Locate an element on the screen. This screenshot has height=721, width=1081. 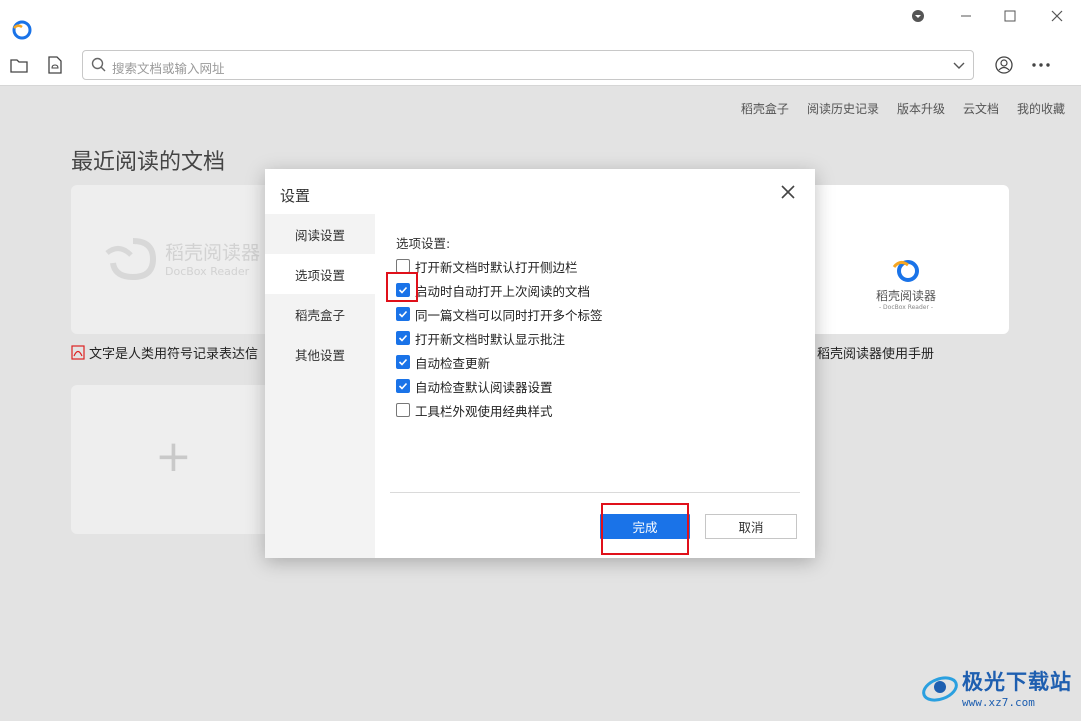
account-dropdown-icon is located at coordinates (918, 16).